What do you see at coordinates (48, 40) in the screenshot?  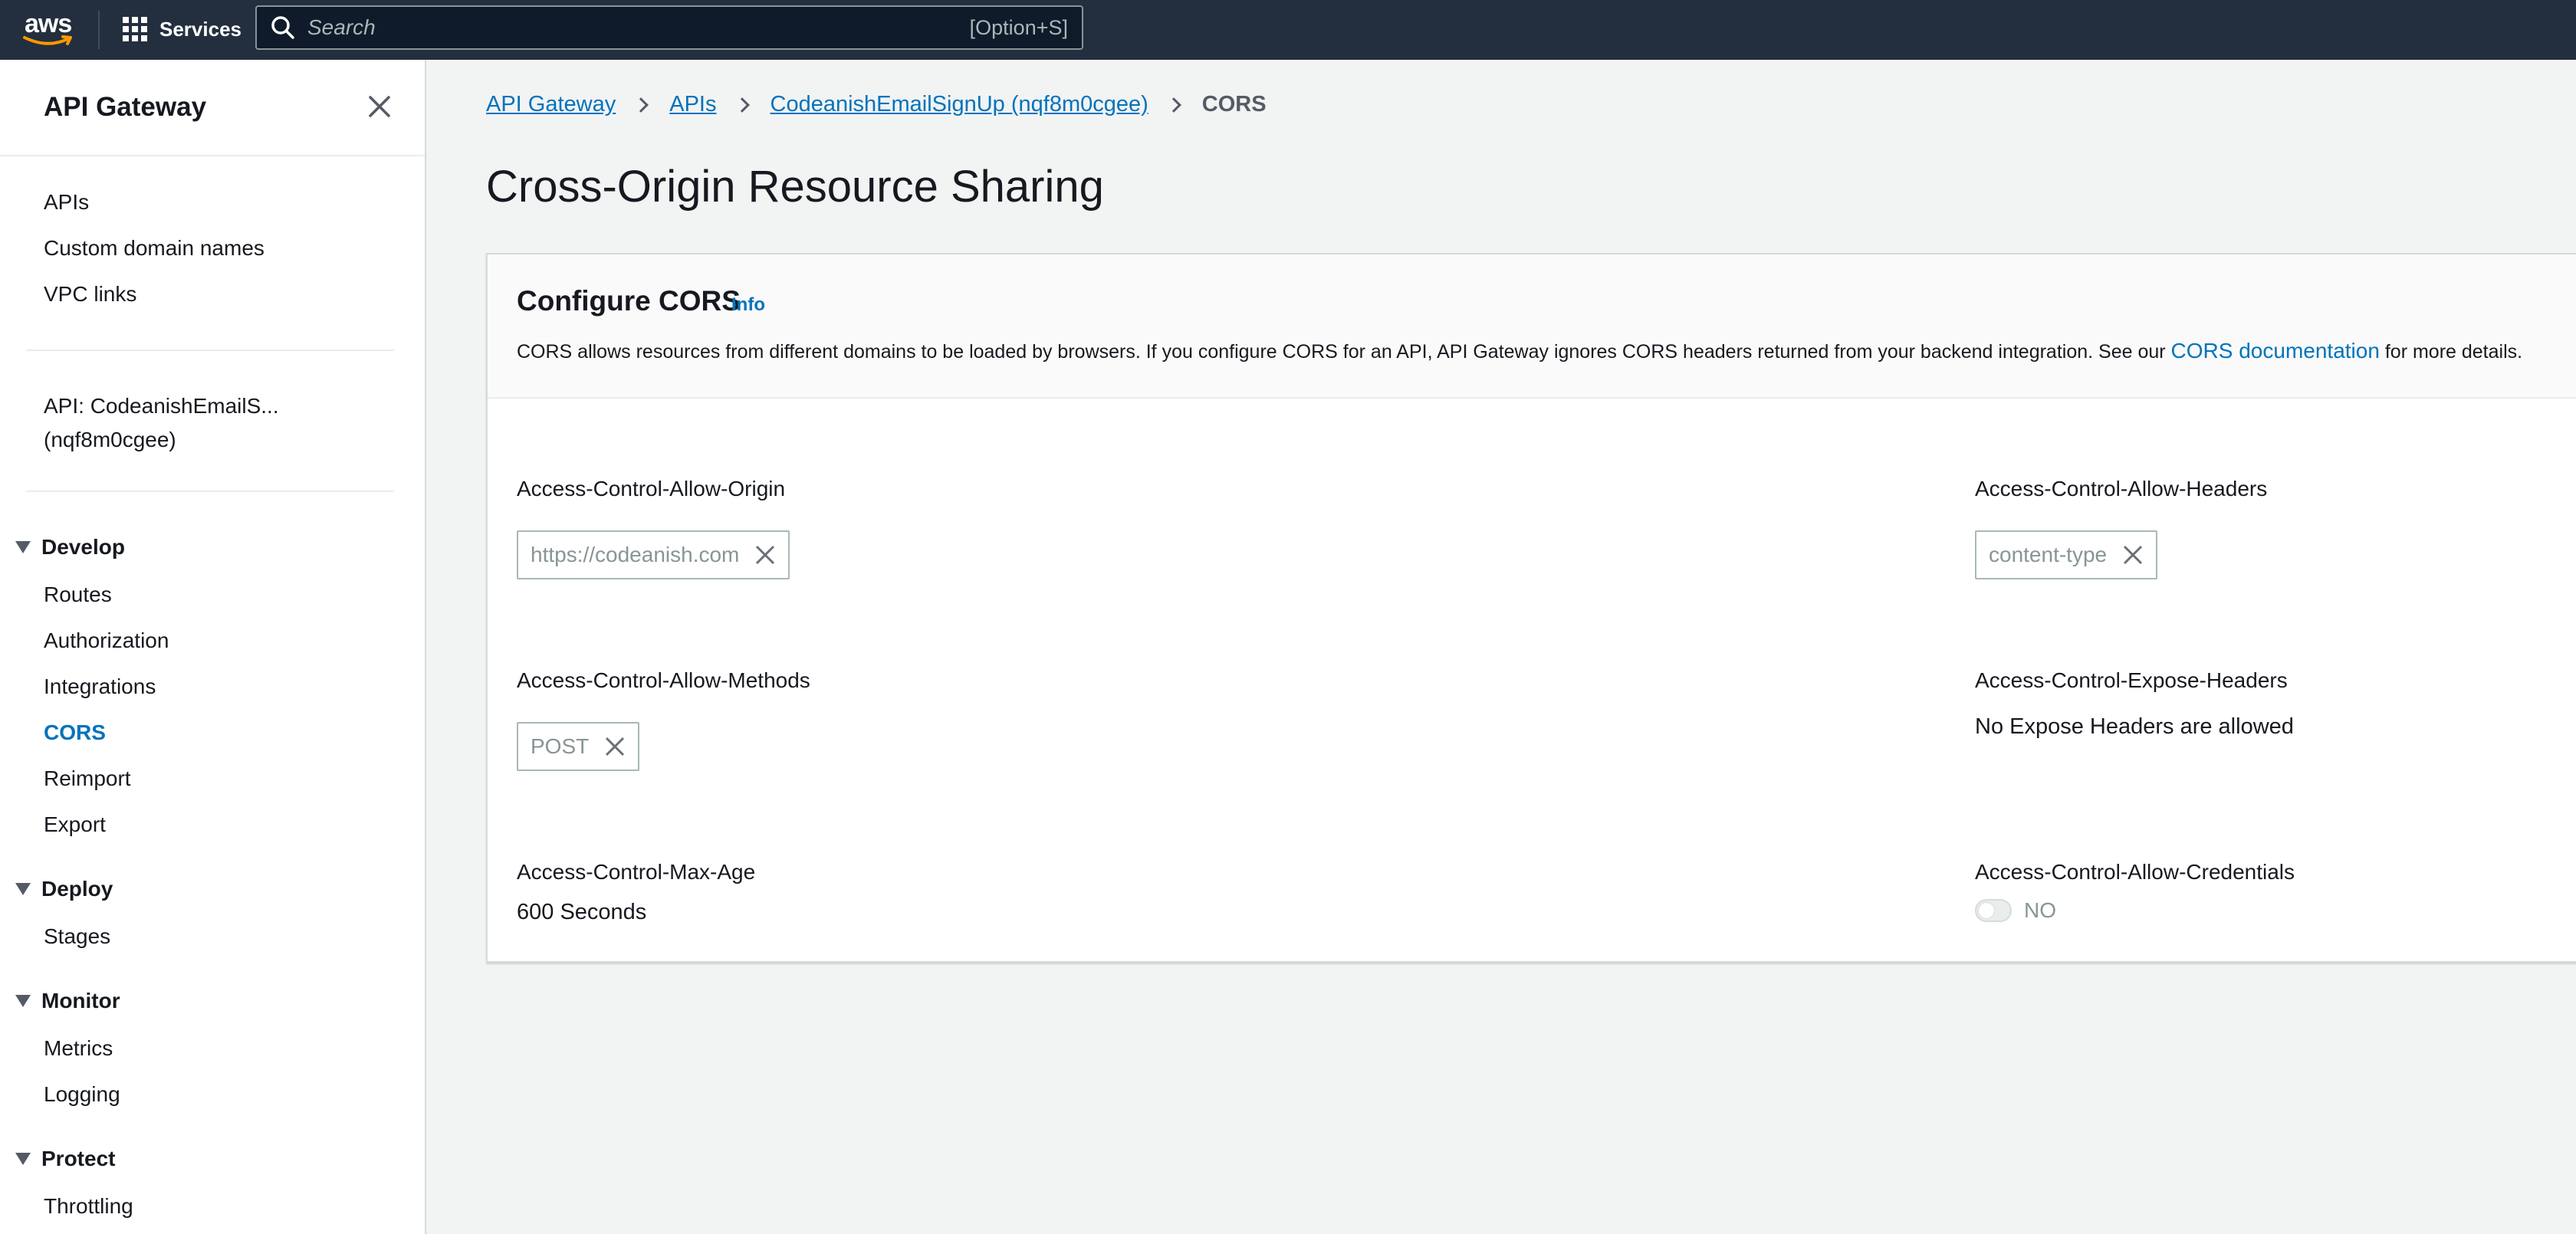 I see `aws-smile-icon` at bounding box center [48, 40].